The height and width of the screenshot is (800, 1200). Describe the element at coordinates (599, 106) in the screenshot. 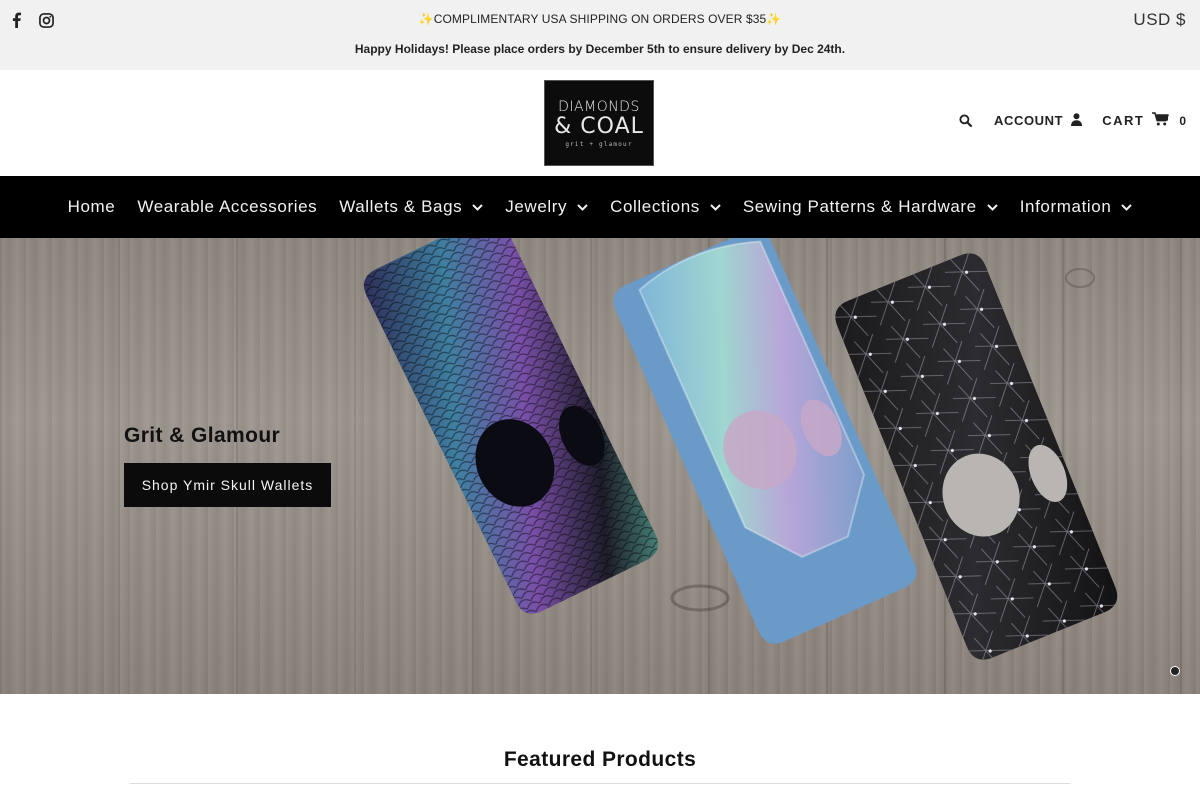

I see `logo-line-1: DIAMONDS` at that location.